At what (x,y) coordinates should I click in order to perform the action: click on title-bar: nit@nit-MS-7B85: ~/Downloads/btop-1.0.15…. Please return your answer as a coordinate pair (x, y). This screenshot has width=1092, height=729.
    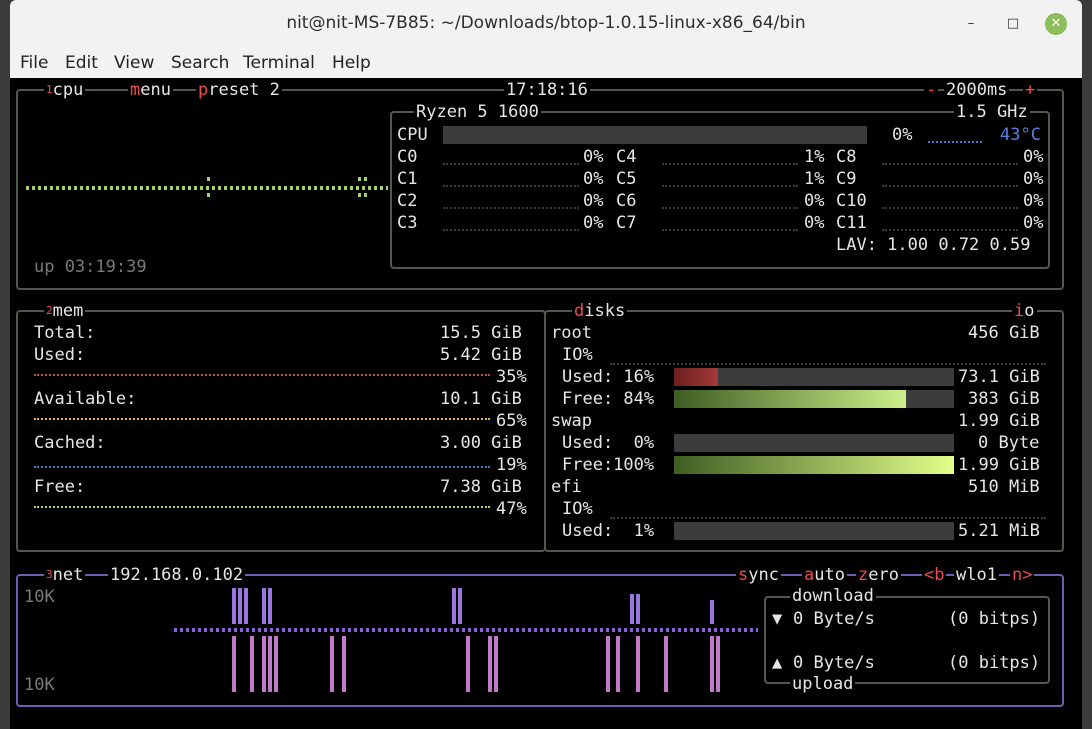
    Looking at the image, I should click on (546, 24).